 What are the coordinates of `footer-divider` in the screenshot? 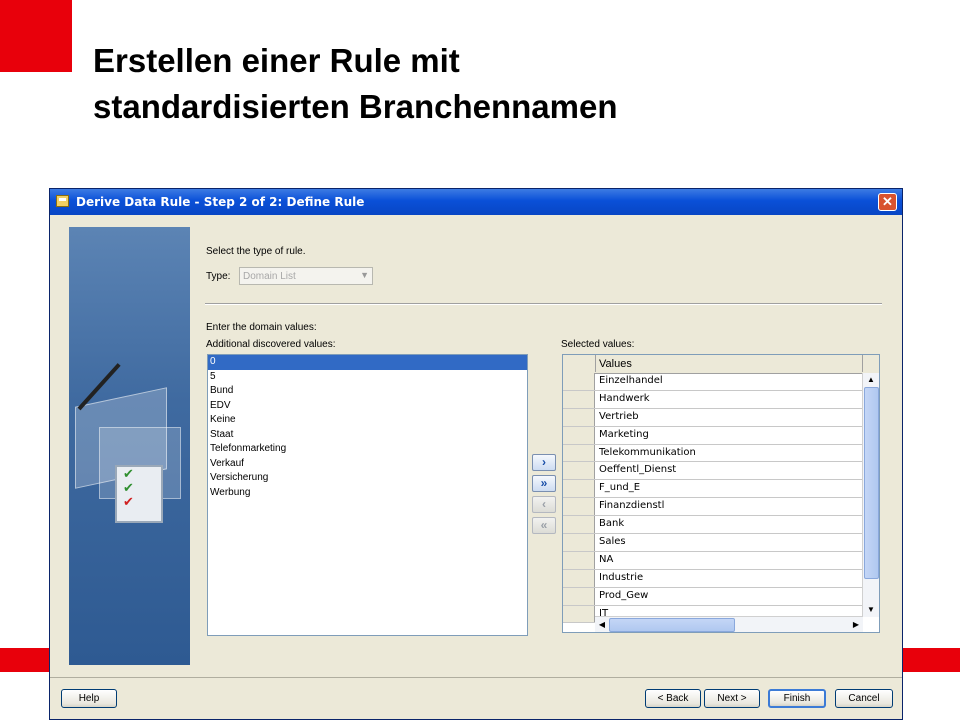 It's located at (476, 677).